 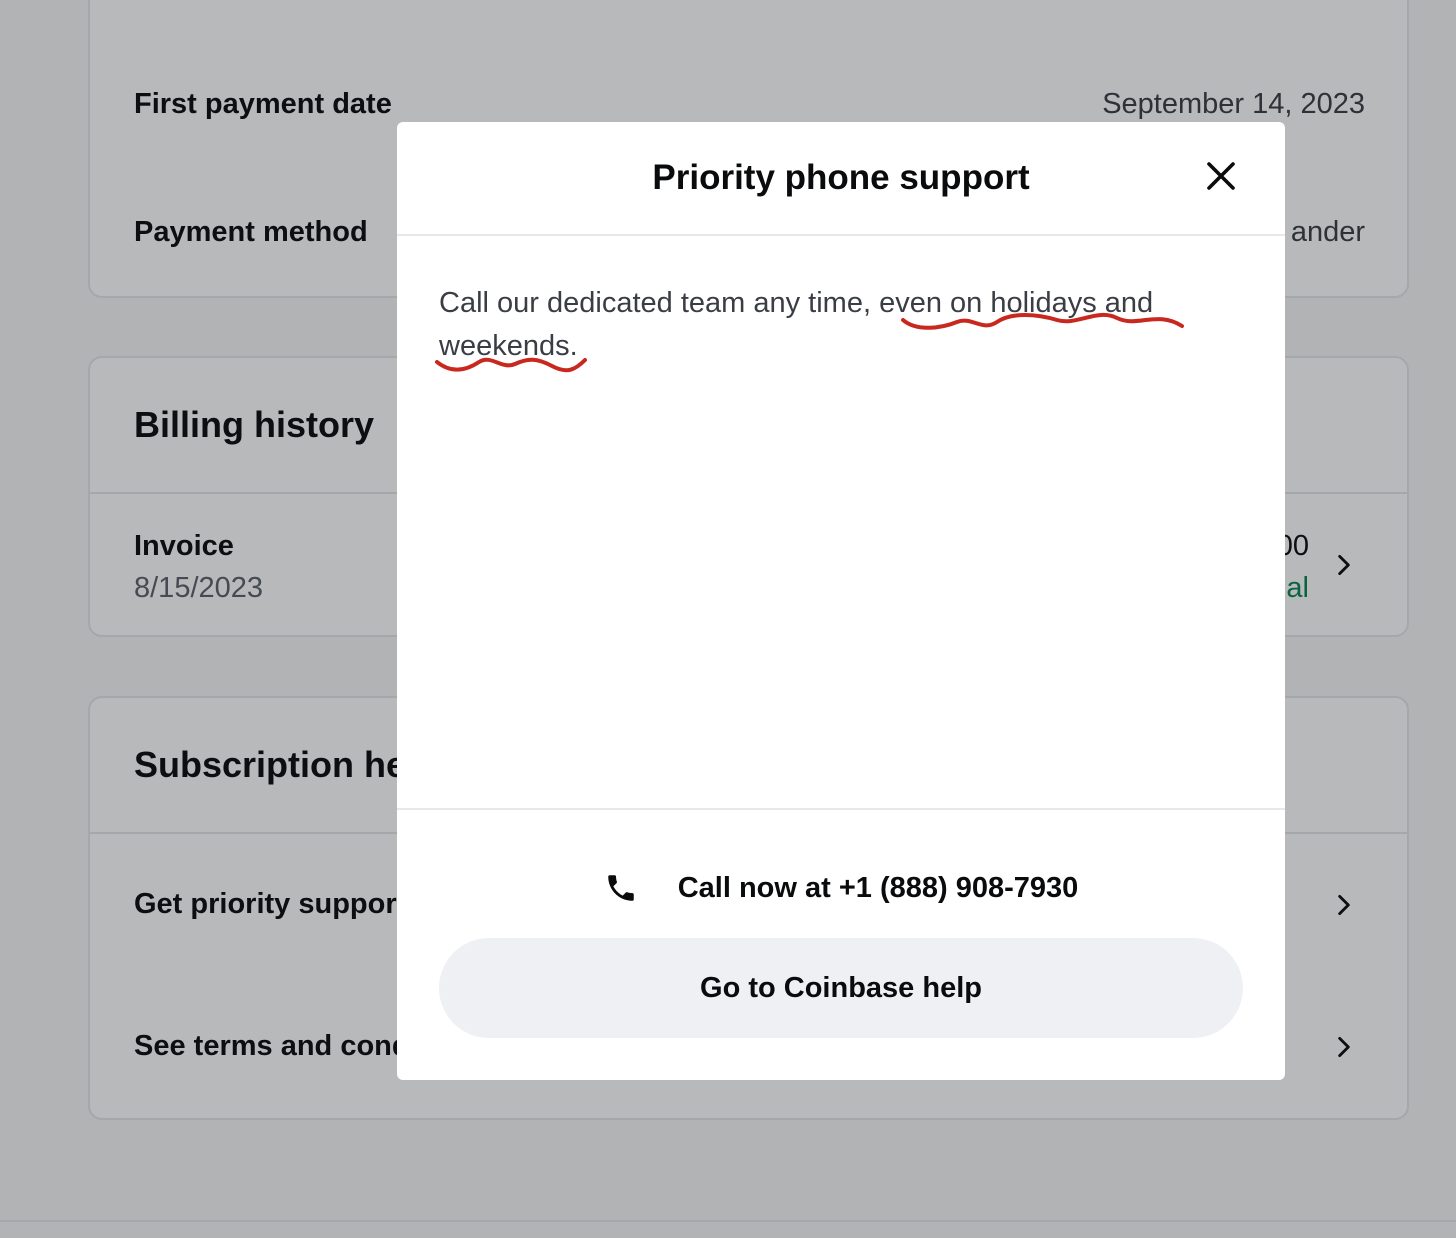 I want to click on annotation-underline, so click(x=809, y=342).